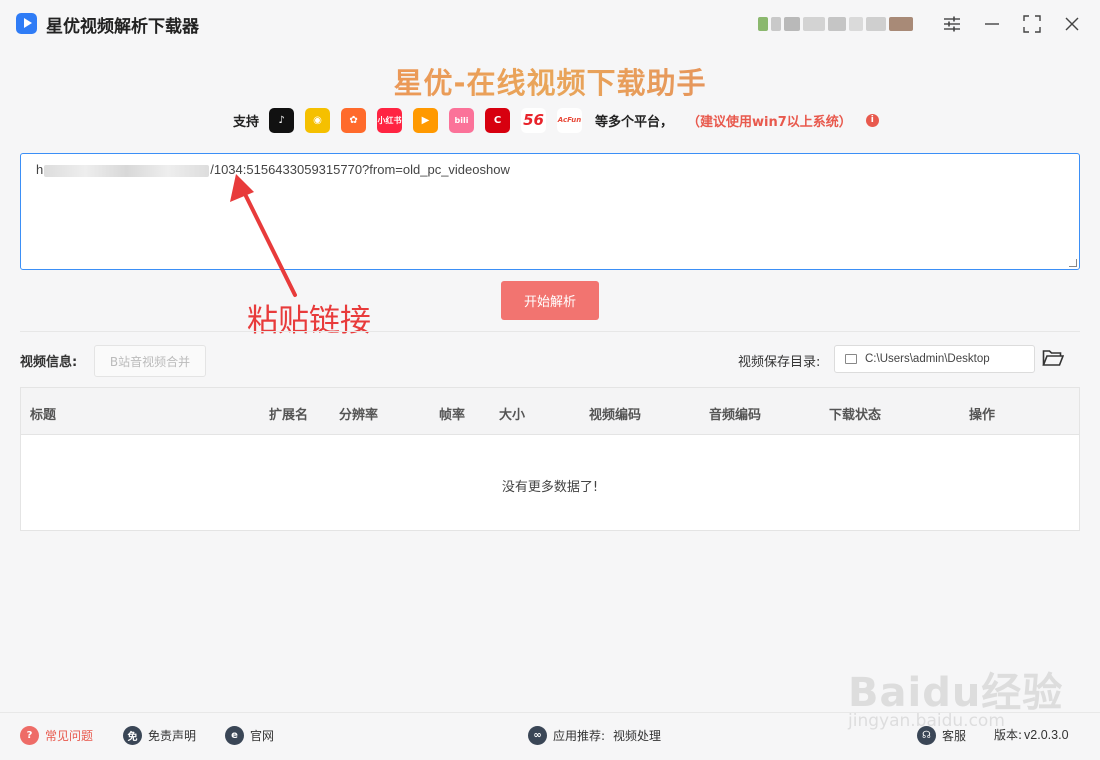 The image size is (1100, 760). What do you see at coordinates (637, 736) in the screenshot?
I see `recommend-value: 视频处理` at bounding box center [637, 736].